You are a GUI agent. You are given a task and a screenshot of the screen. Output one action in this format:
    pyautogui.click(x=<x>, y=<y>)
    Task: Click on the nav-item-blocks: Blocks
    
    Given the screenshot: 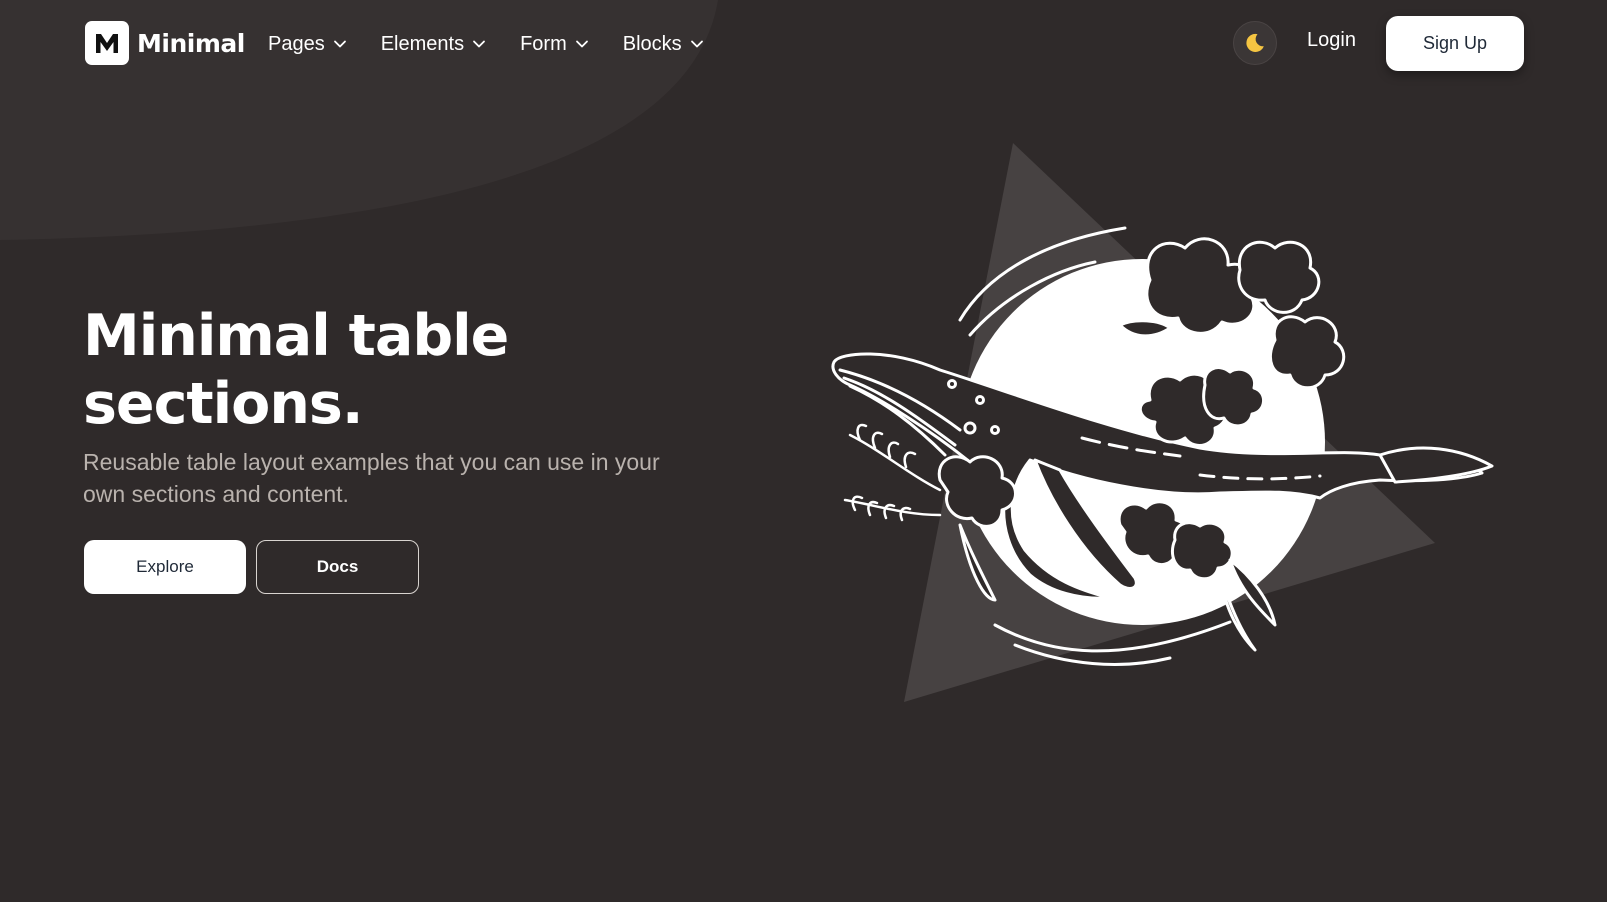 What is the action you would take?
    pyautogui.click(x=663, y=44)
    